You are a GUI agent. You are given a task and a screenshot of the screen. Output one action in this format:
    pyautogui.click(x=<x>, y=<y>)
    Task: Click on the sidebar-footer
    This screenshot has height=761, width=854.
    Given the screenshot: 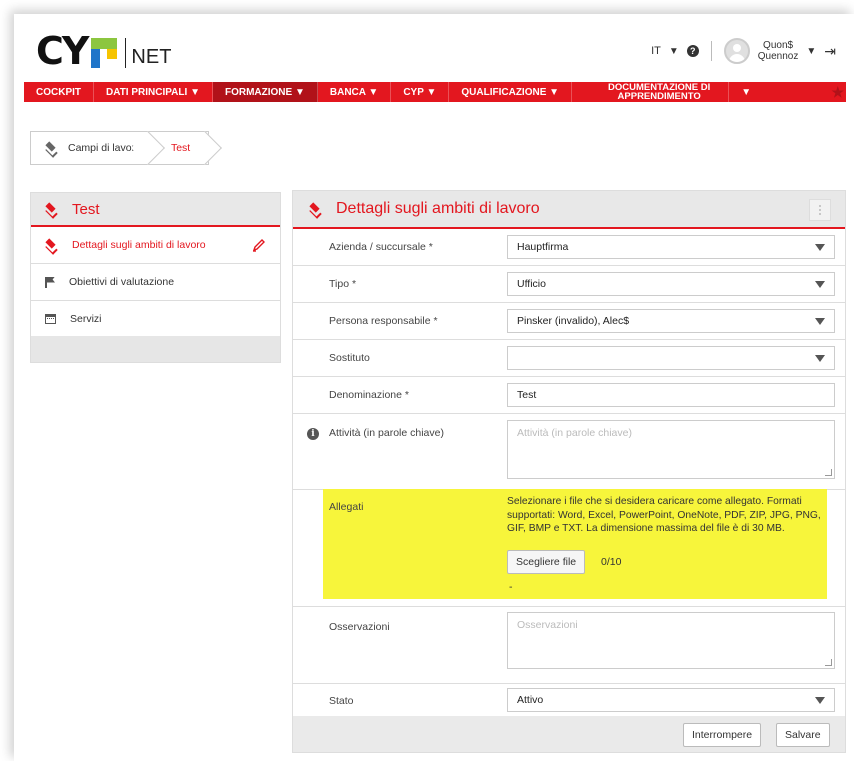 What is the action you would take?
    pyautogui.click(x=155, y=349)
    